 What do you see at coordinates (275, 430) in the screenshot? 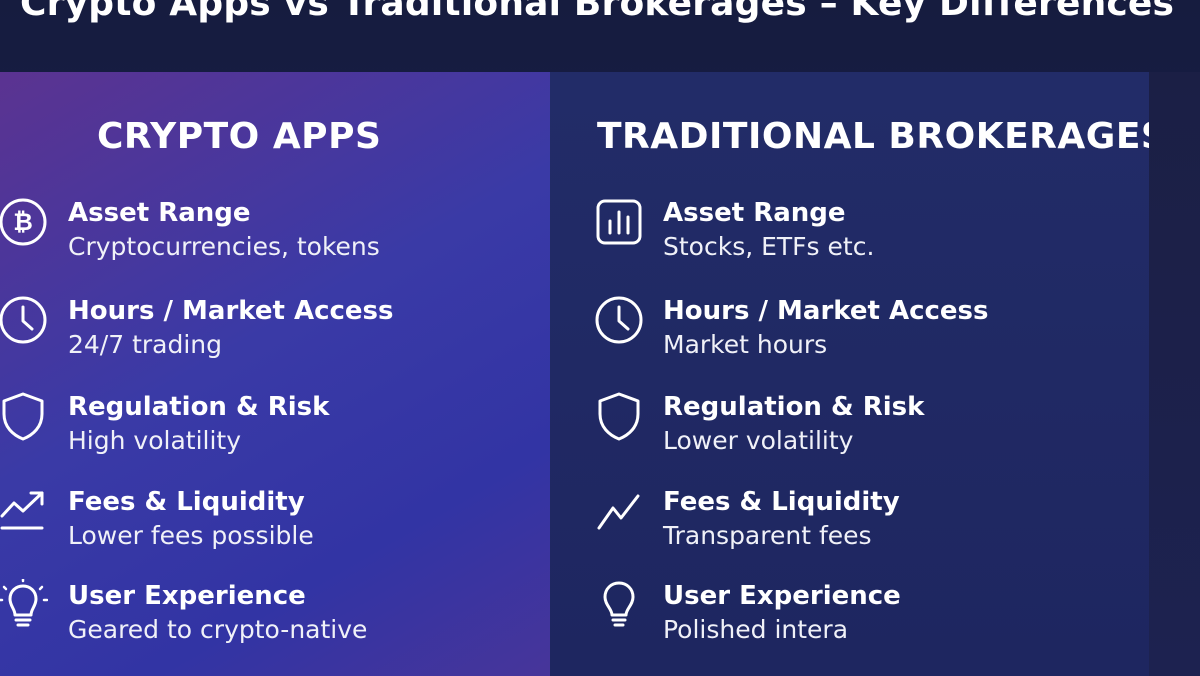
I see `crypto-row-regulation: Regulation & Risk High volatility` at bounding box center [275, 430].